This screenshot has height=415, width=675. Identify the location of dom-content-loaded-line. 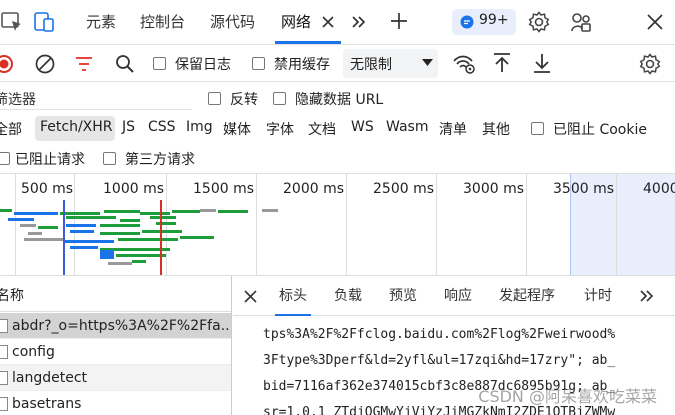
(64, 237).